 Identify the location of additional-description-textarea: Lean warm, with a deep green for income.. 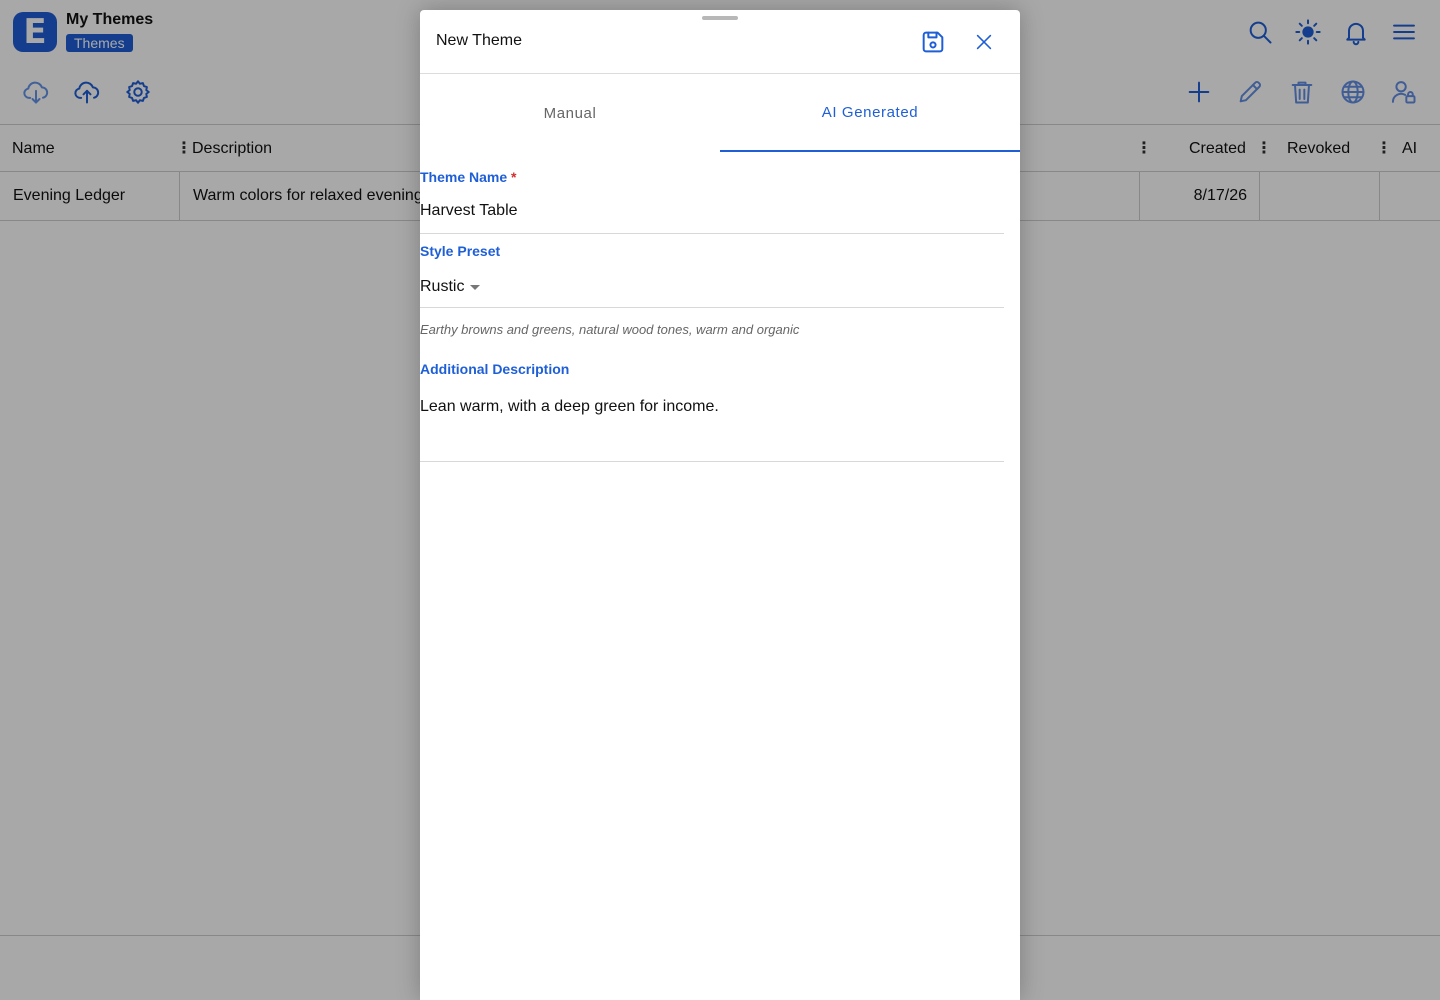
(712, 407).